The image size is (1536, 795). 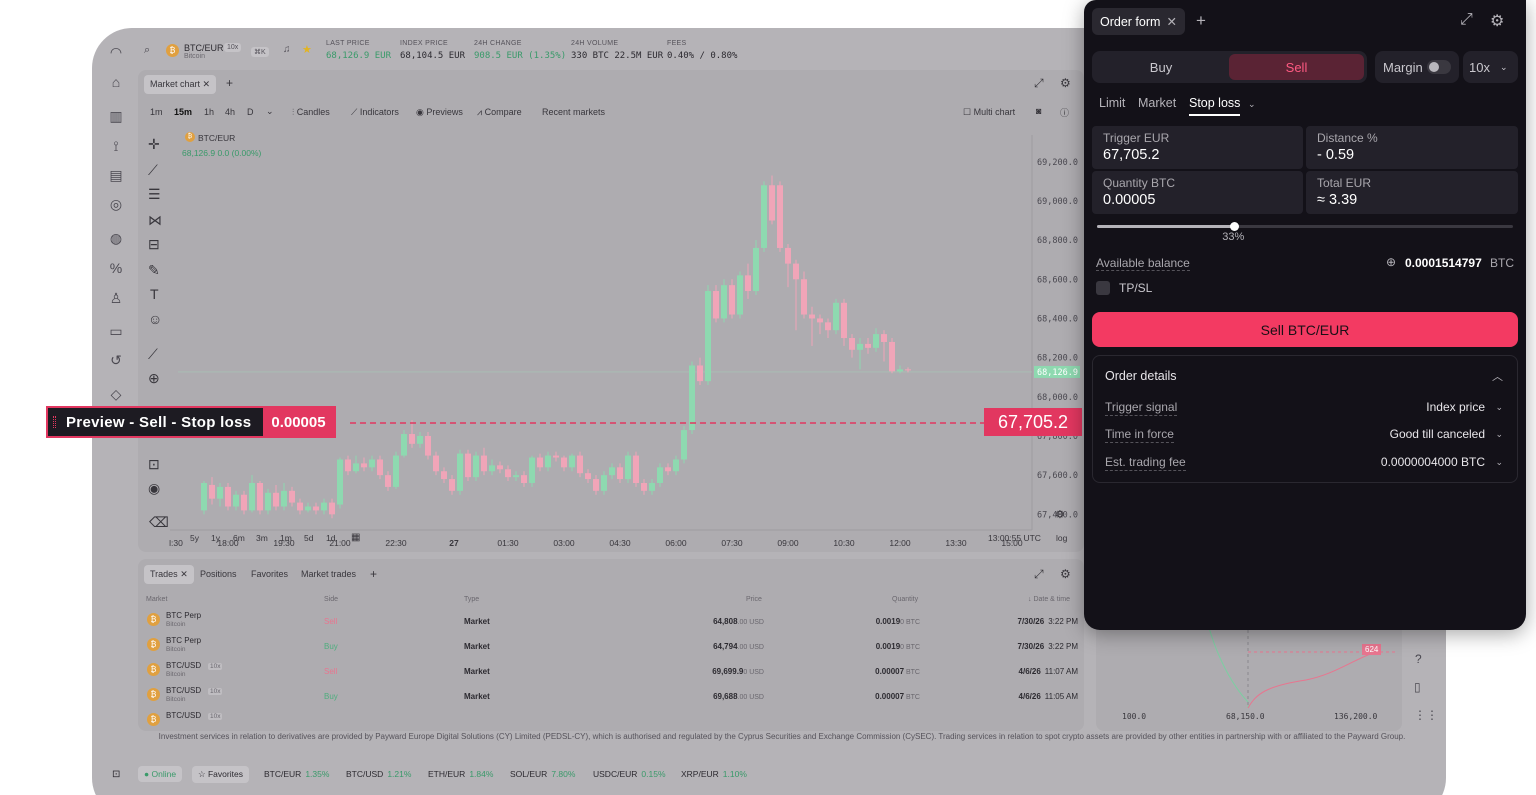 What do you see at coordinates (1417, 67) in the screenshot?
I see `margin-toggle: Margin` at bounding box center [1417, 67].